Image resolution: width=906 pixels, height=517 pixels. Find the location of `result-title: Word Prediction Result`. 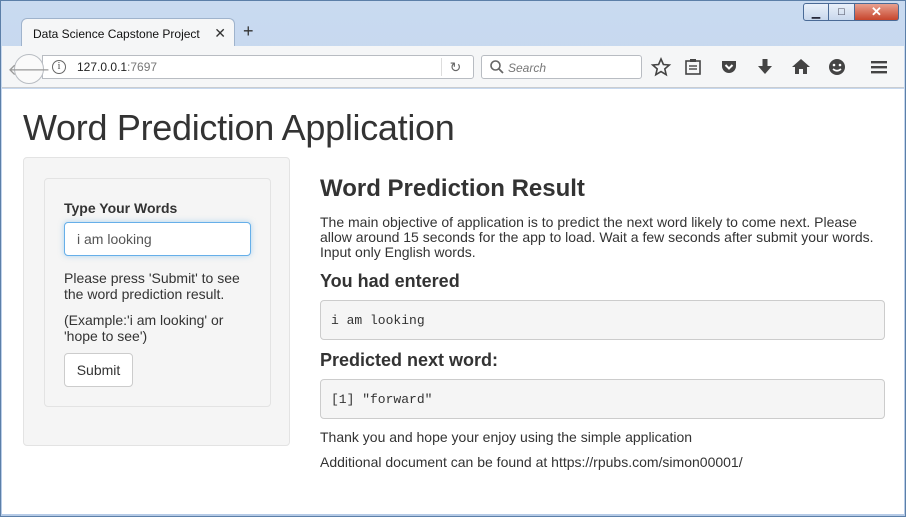

result-title: Word Prediction Result is located at coordinates (452, 188).